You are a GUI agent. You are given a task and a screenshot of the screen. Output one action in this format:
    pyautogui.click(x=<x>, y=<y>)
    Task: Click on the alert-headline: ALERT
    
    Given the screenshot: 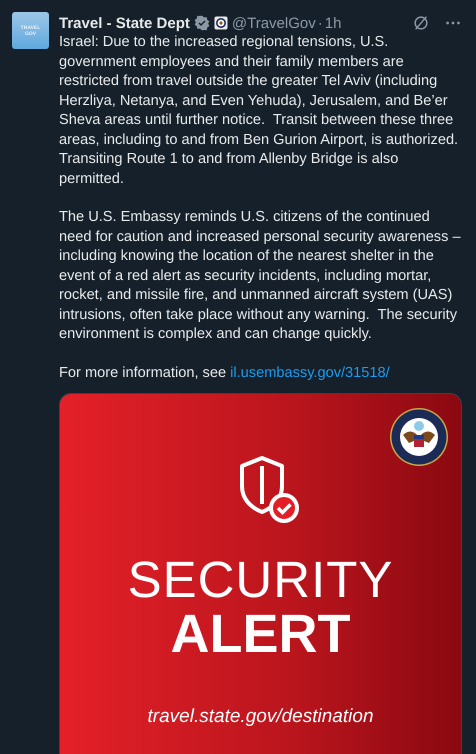 What is the action you would take?
    pyautogui.click(x=260, y=634)
    